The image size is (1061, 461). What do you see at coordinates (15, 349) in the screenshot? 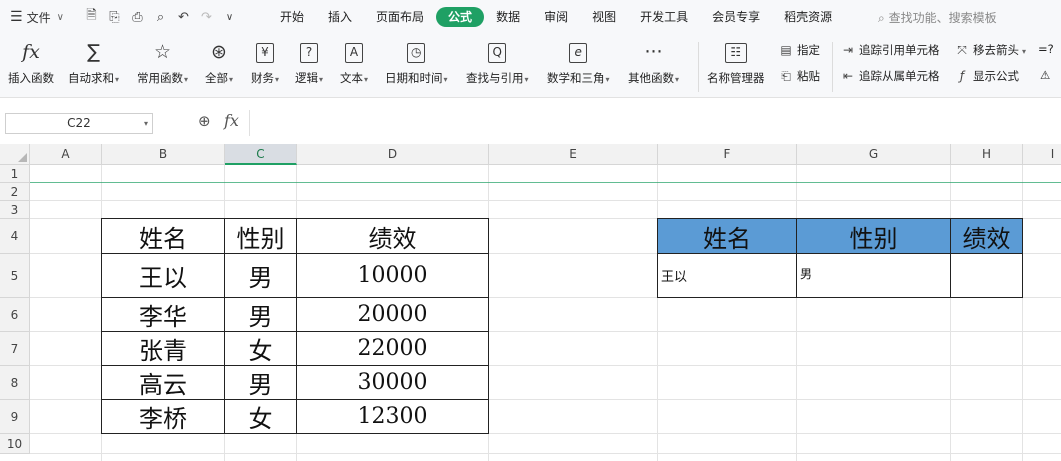
I see `row-header-7: 7` at bounding box center [15, 349].